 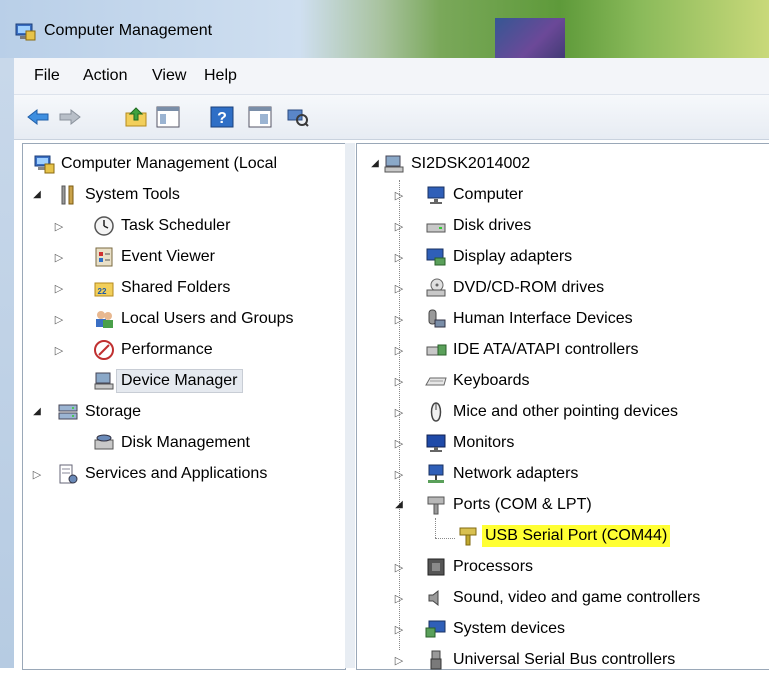 What do you see at coordinates (399, 443) in the screenshot?
I see `expander-monitors: ▷` at bounding box center [399, 443].